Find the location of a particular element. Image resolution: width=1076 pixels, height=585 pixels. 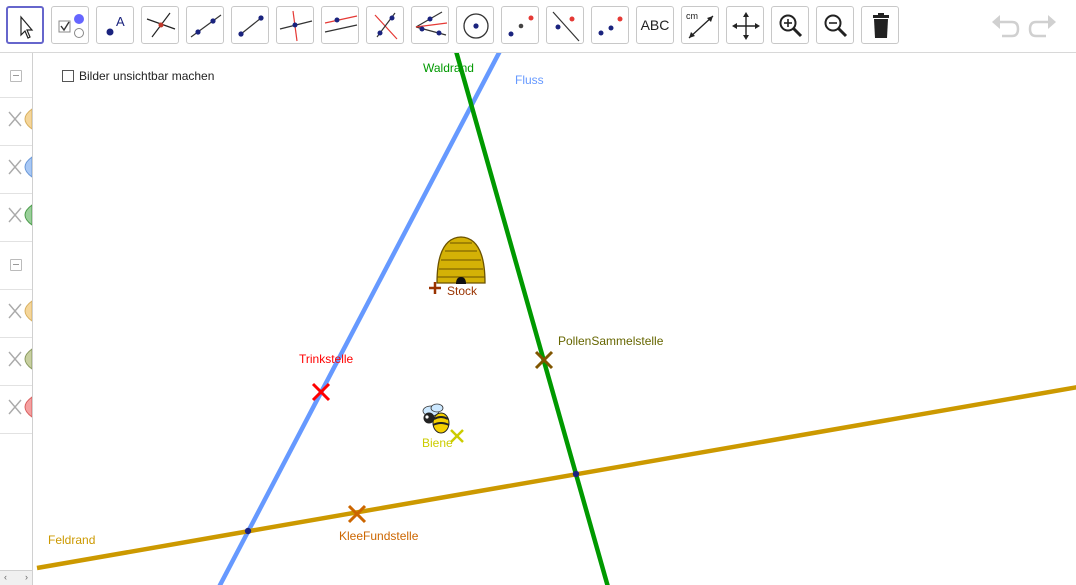

pollen-label: PollenSammelstelle is located at coordinates (611, 341).